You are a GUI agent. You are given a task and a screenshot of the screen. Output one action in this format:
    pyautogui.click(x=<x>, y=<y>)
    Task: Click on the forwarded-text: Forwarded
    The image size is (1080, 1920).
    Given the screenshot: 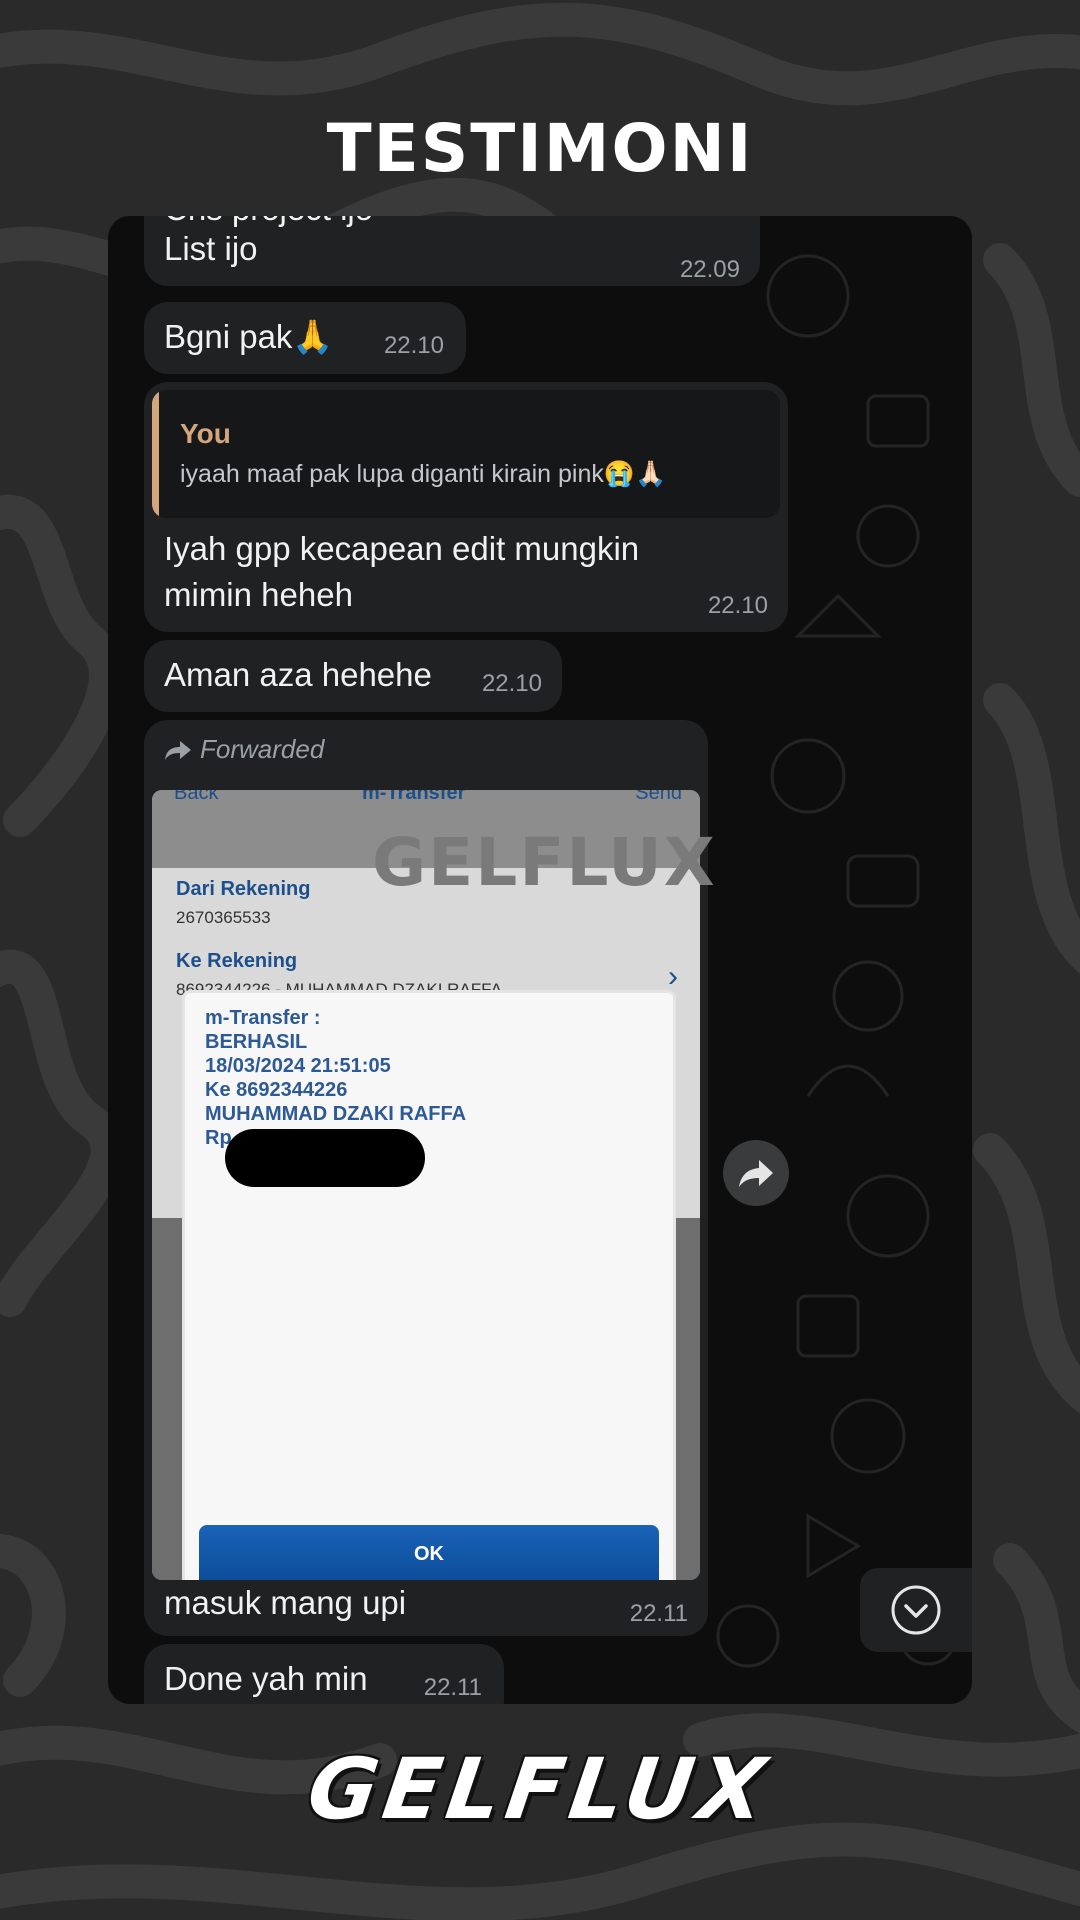 What is the action you would take?
    pyautogui.click(x=262, y=749)
    